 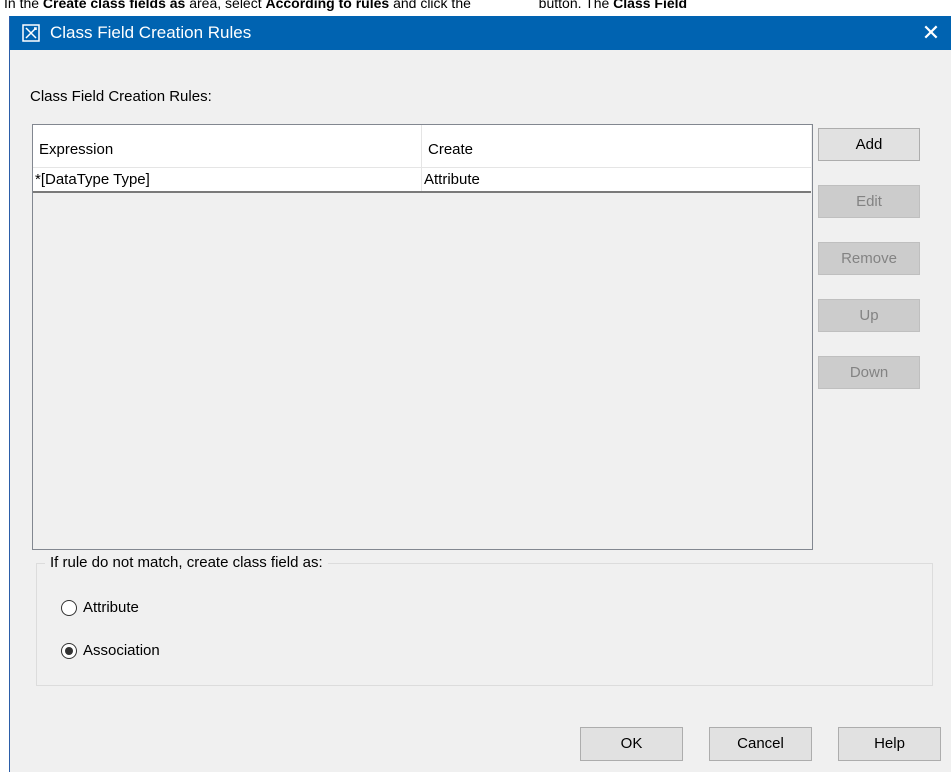 I want to click on cell-expression: *[DataType Type], so click(x=227, y=179).